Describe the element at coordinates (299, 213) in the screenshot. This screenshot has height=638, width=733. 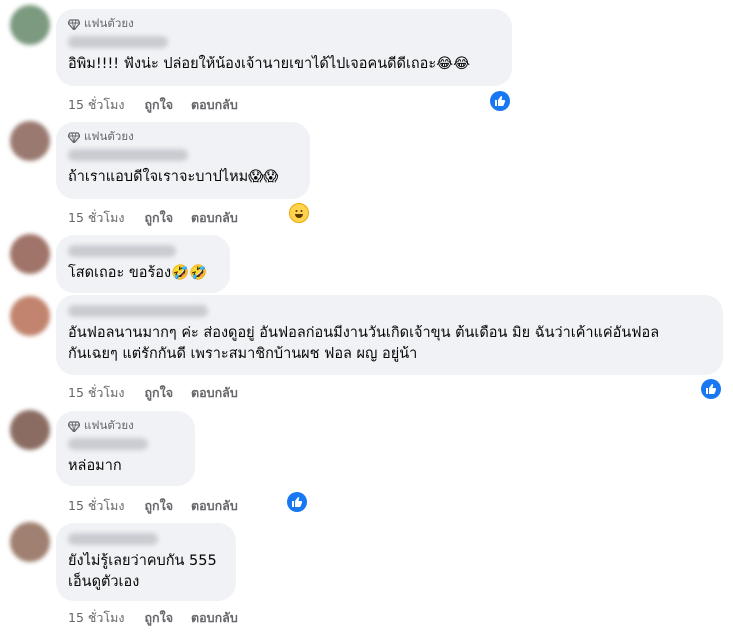
I see `haha-reaction-icon` at that location.